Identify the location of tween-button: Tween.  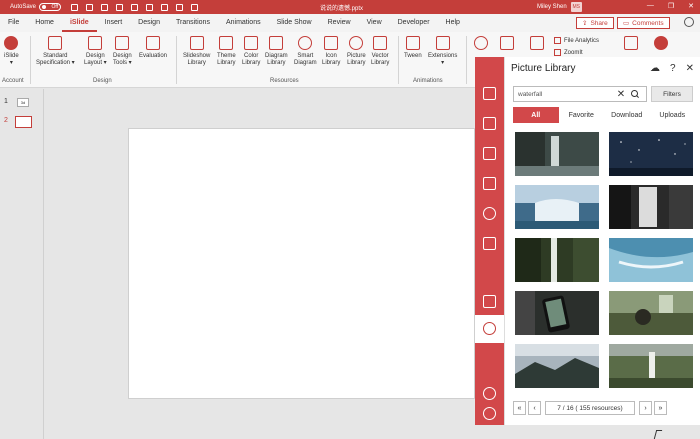
(413, 48).